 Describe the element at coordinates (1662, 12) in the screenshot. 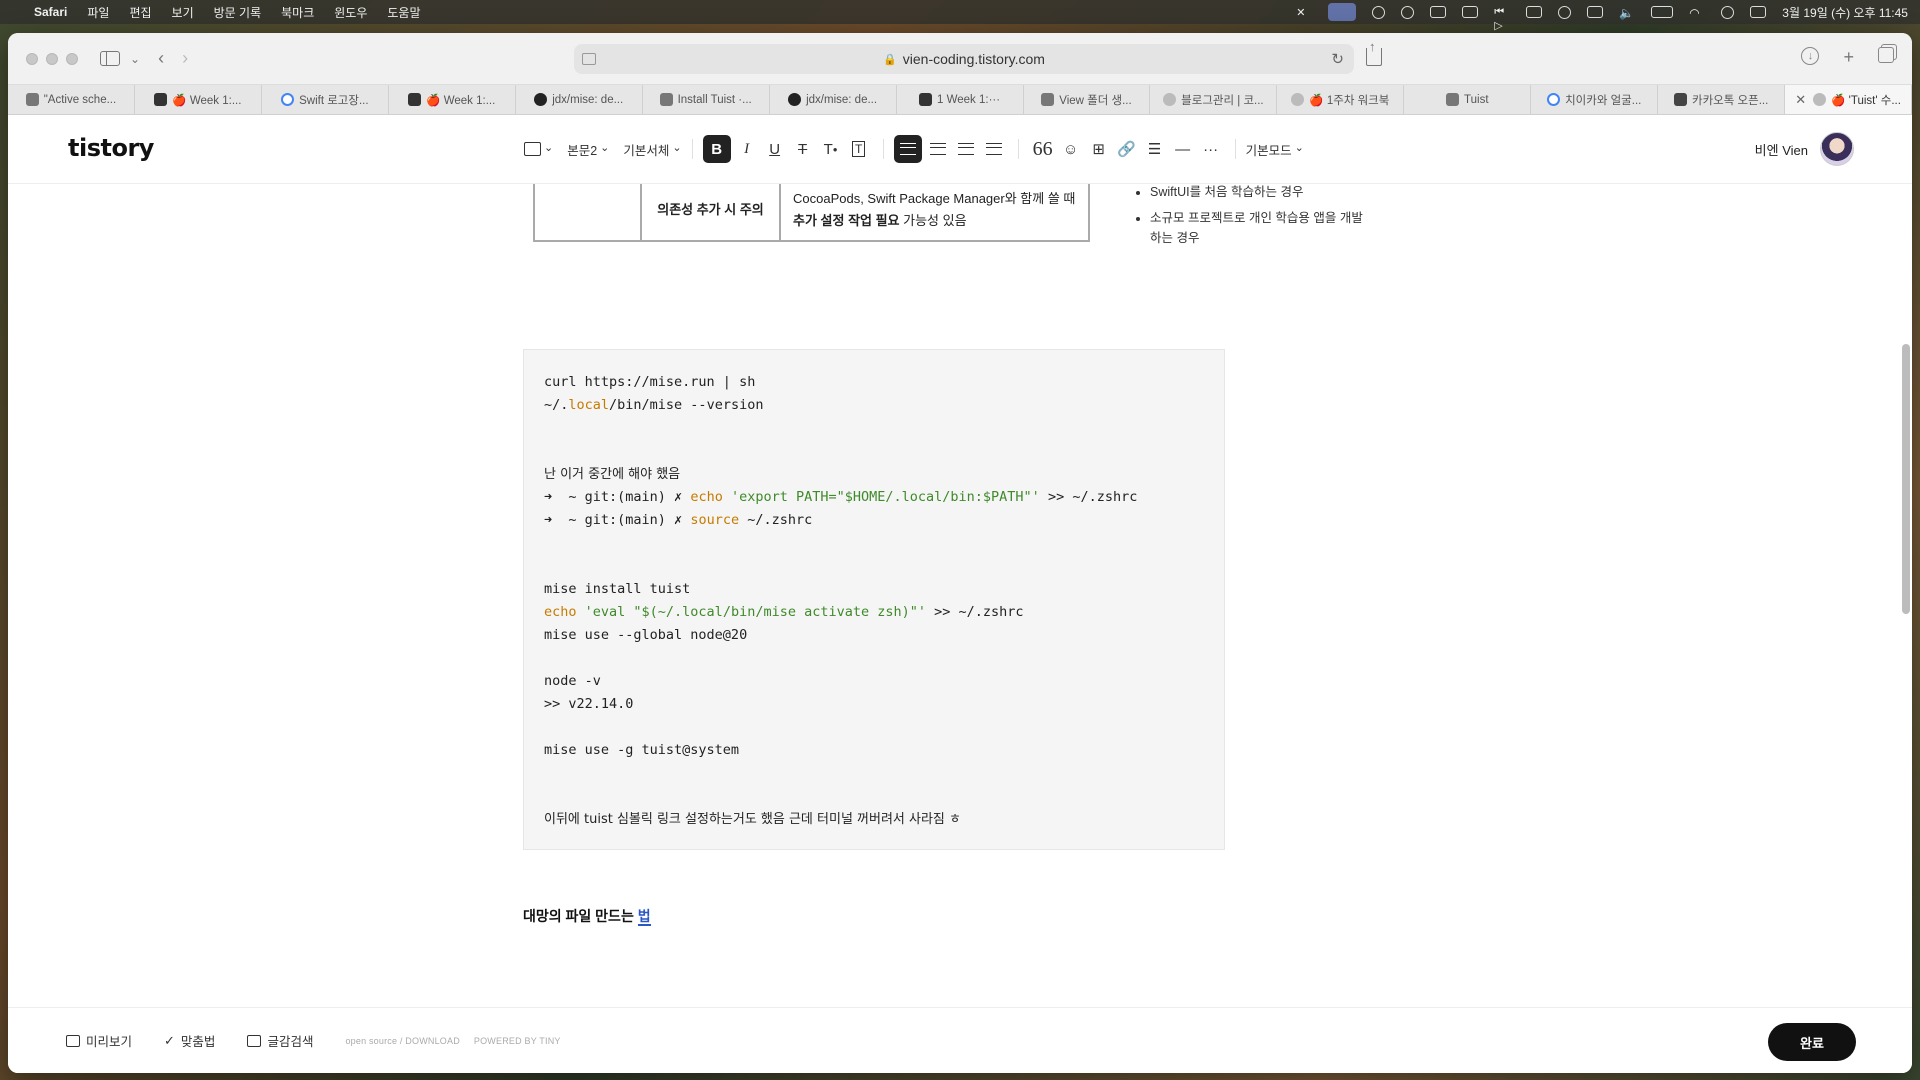

I see `battery-icon` at that location.